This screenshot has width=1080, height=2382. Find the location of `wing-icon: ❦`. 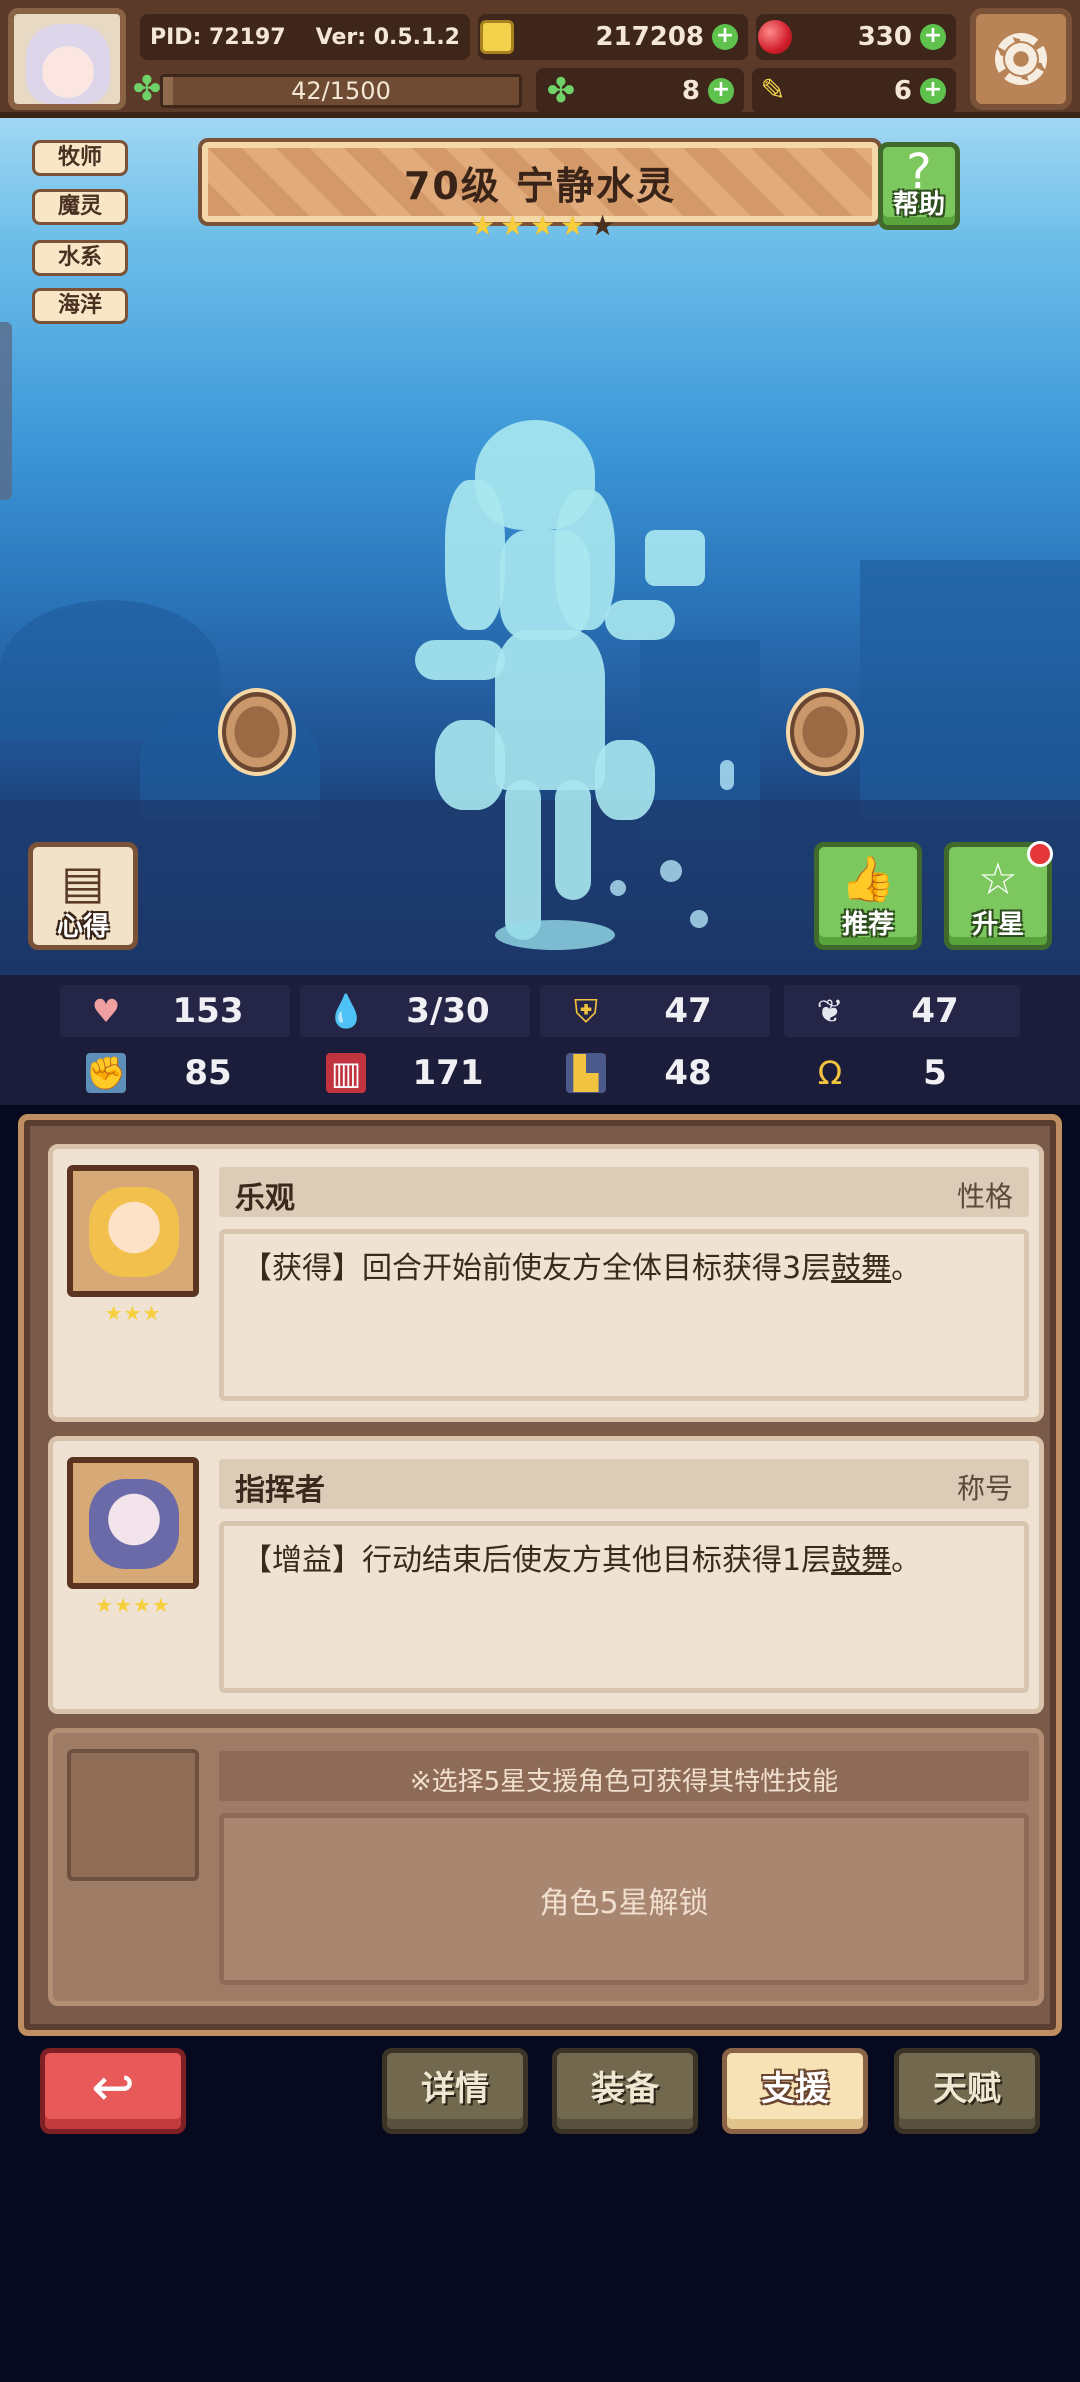

wing-icon: ❦ is located at coordinates (830, 1011).